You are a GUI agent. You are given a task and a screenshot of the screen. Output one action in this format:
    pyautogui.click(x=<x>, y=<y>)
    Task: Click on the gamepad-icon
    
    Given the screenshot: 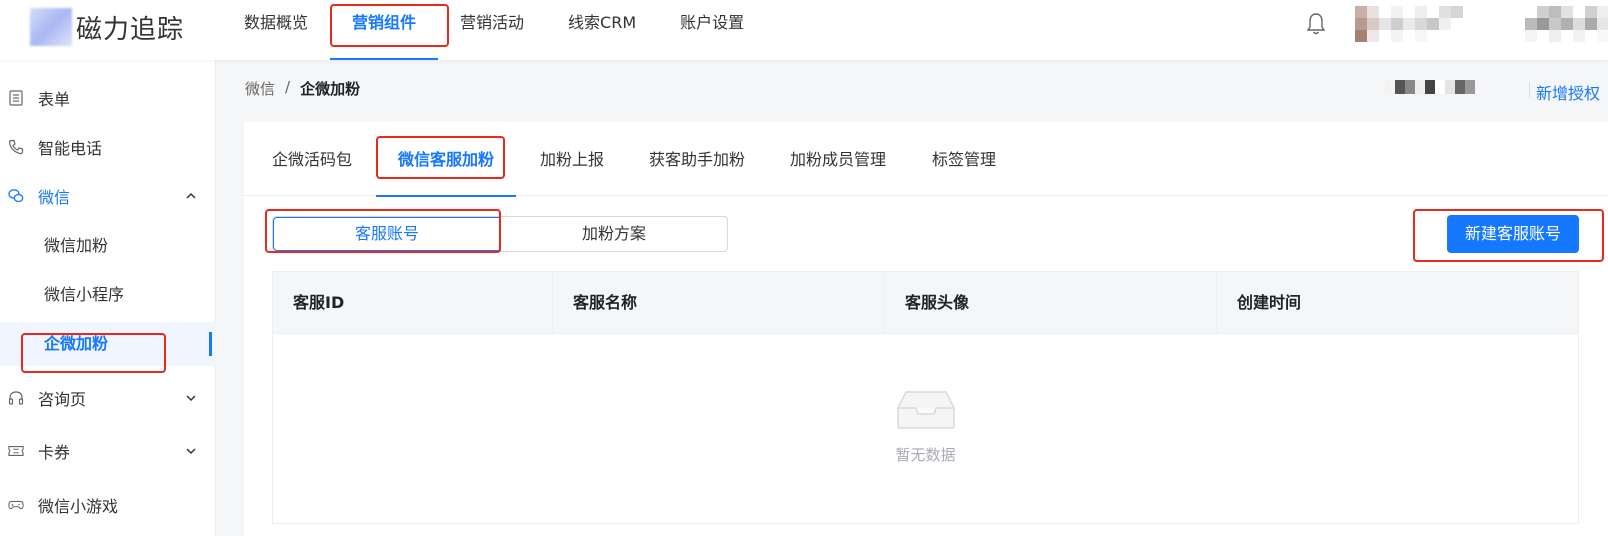 What is the action you would take?
    pyautogui.click(x=16, y=505)
    